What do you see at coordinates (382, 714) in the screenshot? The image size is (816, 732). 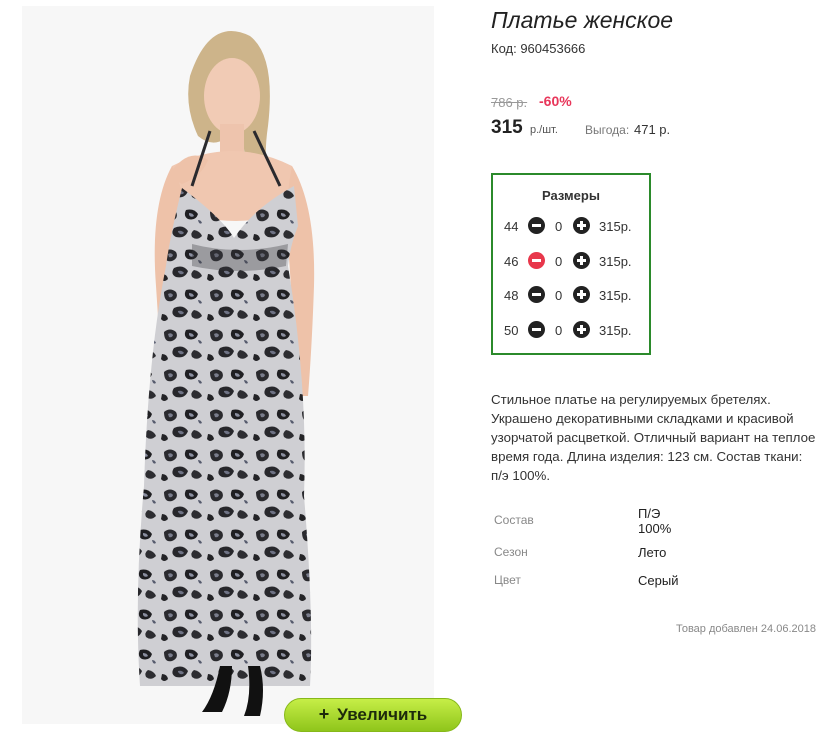 I see `zoom-button-label: Увеличить` at bounding box center [382, 714].